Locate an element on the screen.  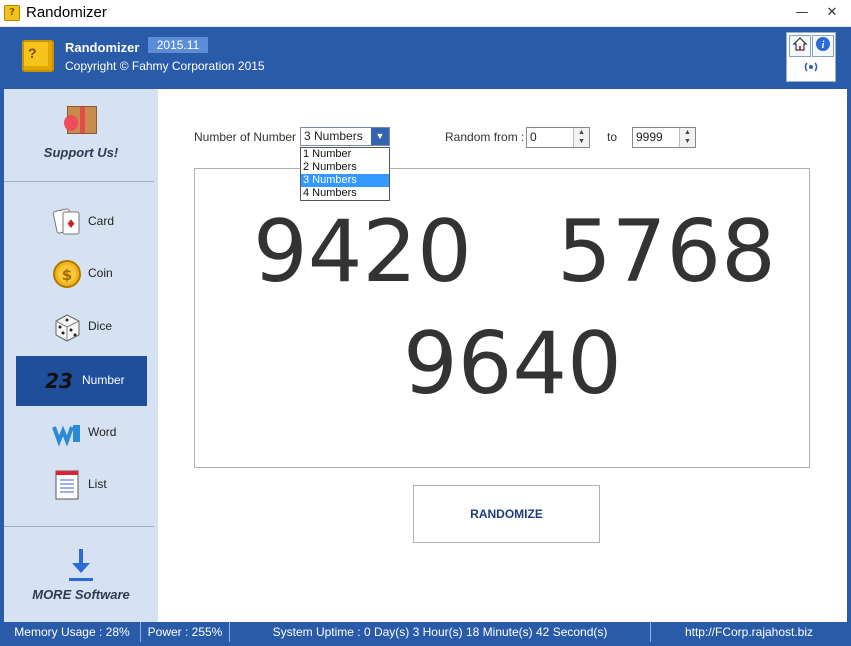
result-number: 9420 is located at coordinates (362, 252).